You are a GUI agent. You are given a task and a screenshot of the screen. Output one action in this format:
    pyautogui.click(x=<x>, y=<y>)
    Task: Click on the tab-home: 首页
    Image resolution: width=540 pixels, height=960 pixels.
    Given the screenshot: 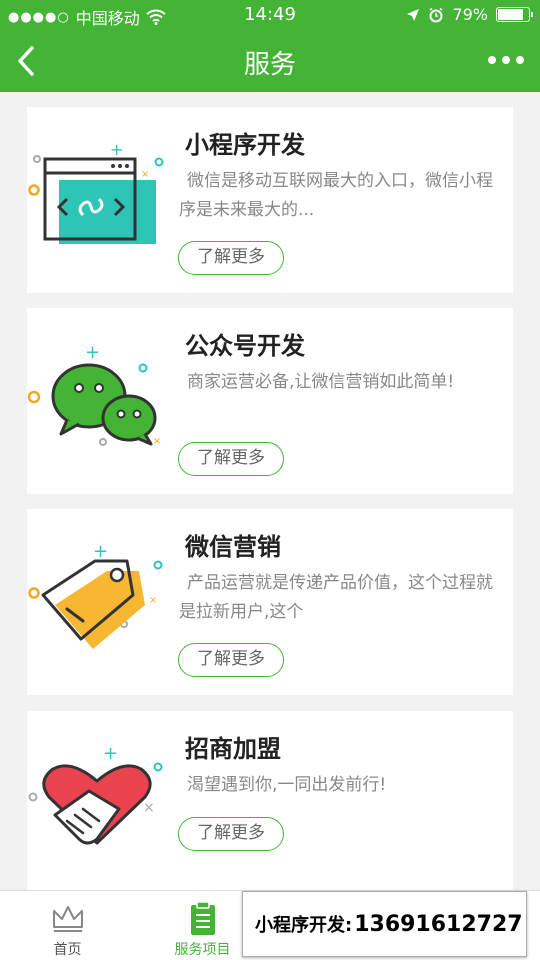 What is the action you would take?
    pyautogui.click(x=67, y=925)
    